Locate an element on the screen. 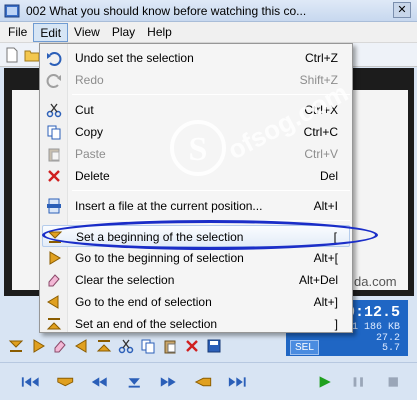 The width and height of the screenshot is (417, 400). menu-play: Play is located at coordinates (123, 32).